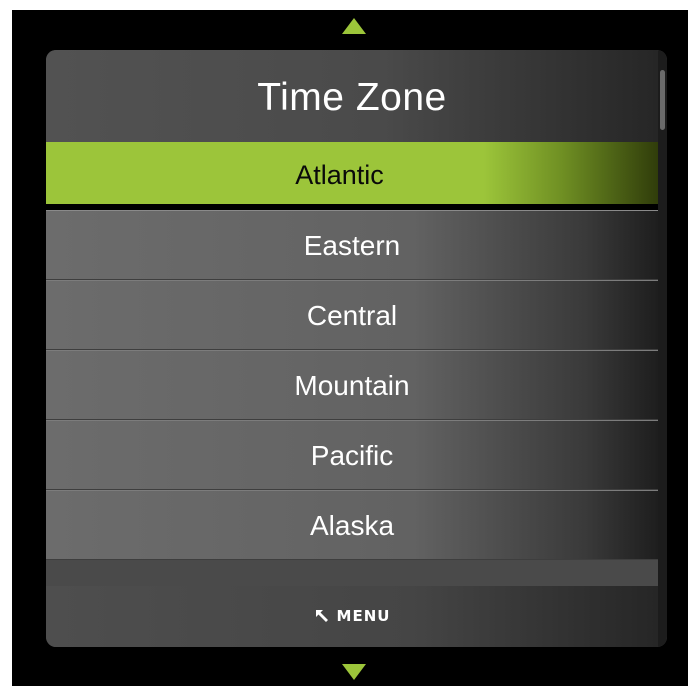 This screenshot has height=686, width=690. What do you see at coordinates (352, 525) in the screenshot?
I see `list-item-alaska: Alaska` at bounding box center [352, 525].